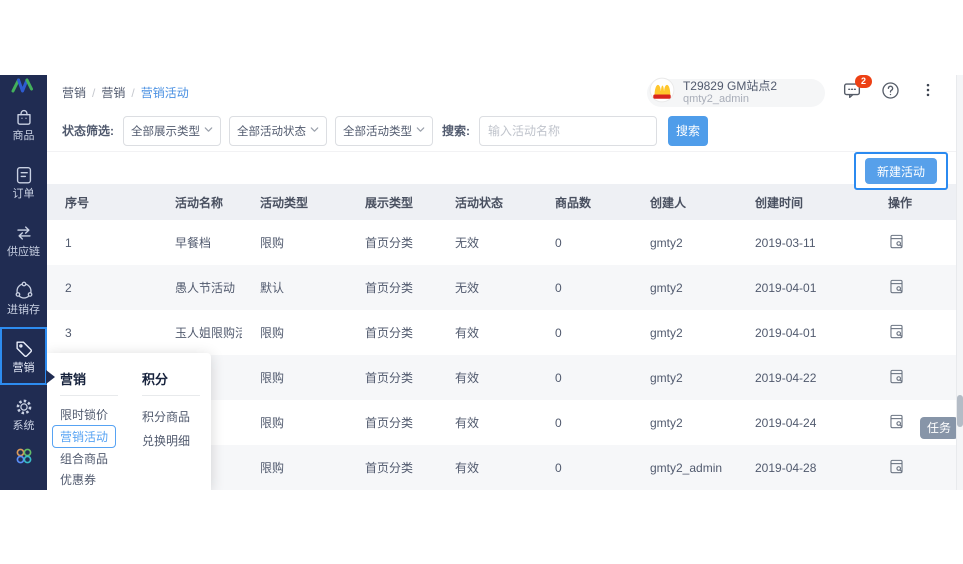 This screenshot has height=564, width=963. Describe the element at coordinates (24, 233) in the screenshot. I see `supply-chain-icon` at that location.